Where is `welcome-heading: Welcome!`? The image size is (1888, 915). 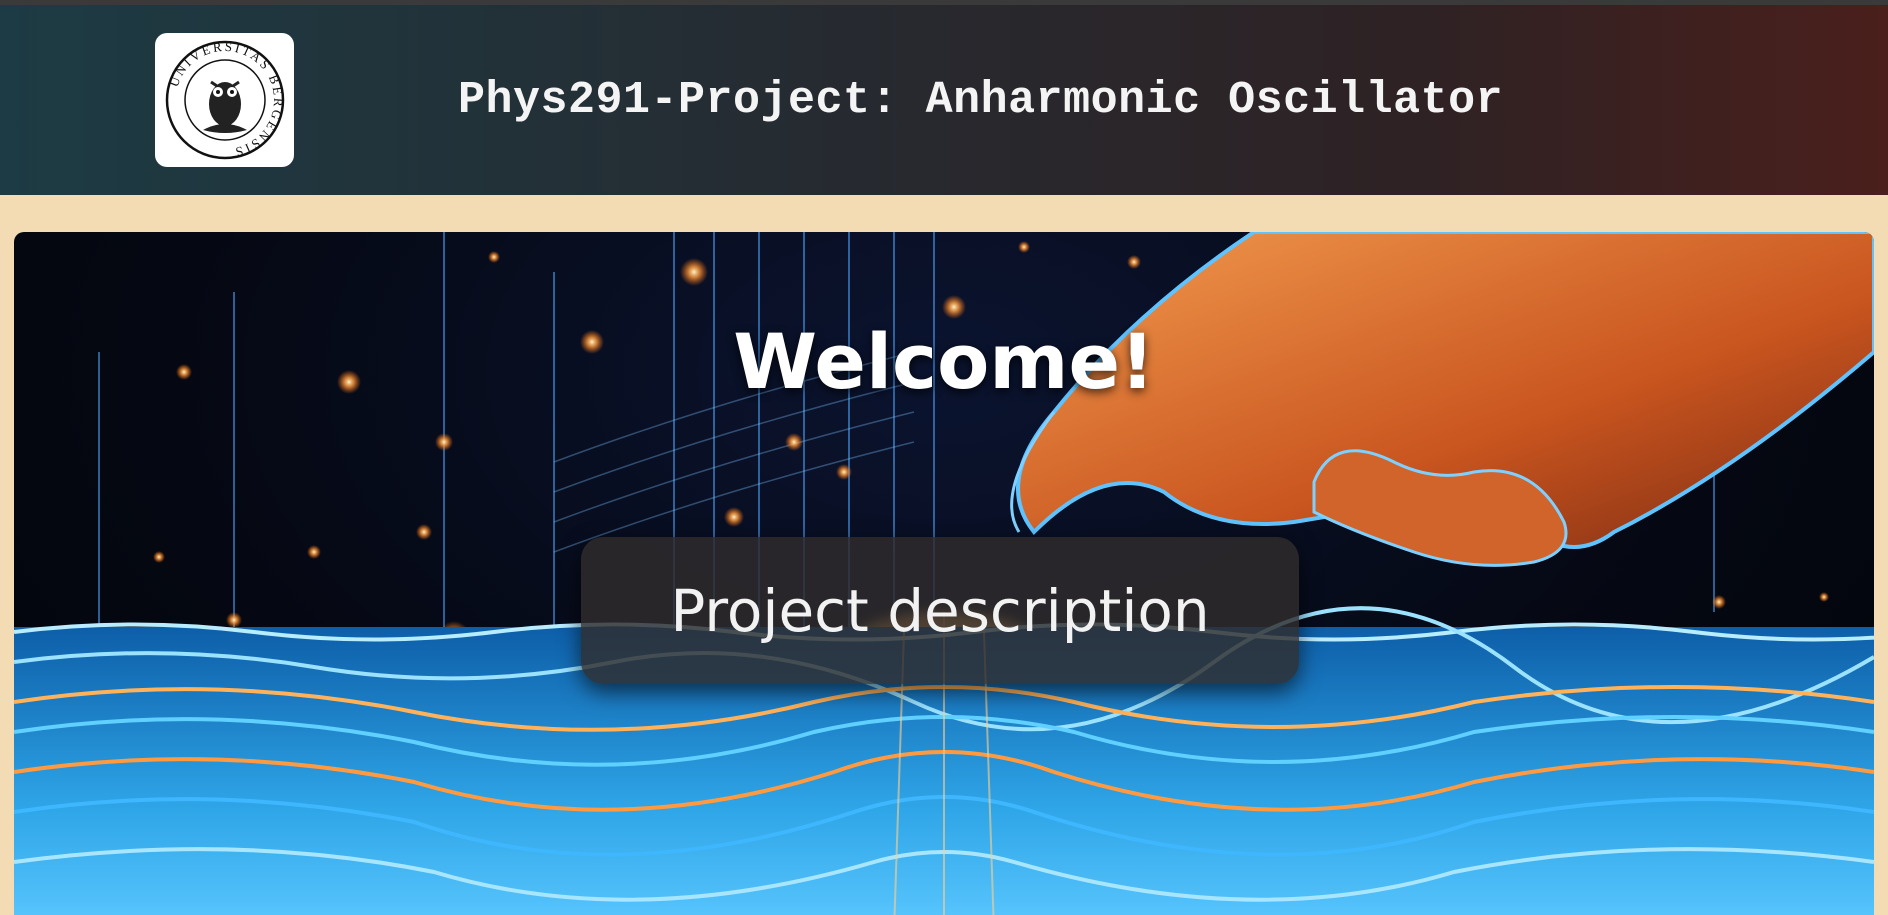
welcome-heading: Welcome! is located at coordinates (944, 361).